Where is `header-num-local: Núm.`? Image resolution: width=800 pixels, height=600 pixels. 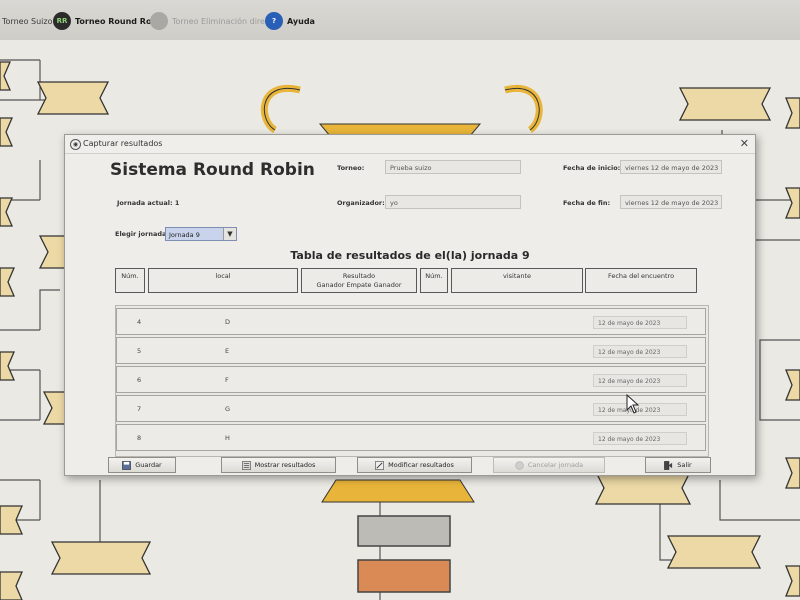 header-num-local: Núm. is located at coordinates (130, 280).